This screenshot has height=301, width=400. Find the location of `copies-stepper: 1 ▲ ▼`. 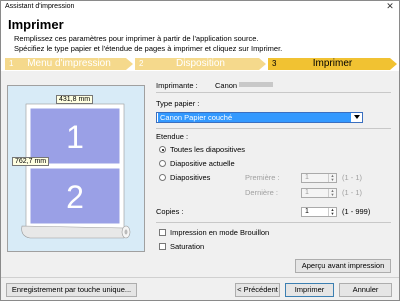

copies-stepper: 1 ▲ ▼ is located at coordinates (319, 212).